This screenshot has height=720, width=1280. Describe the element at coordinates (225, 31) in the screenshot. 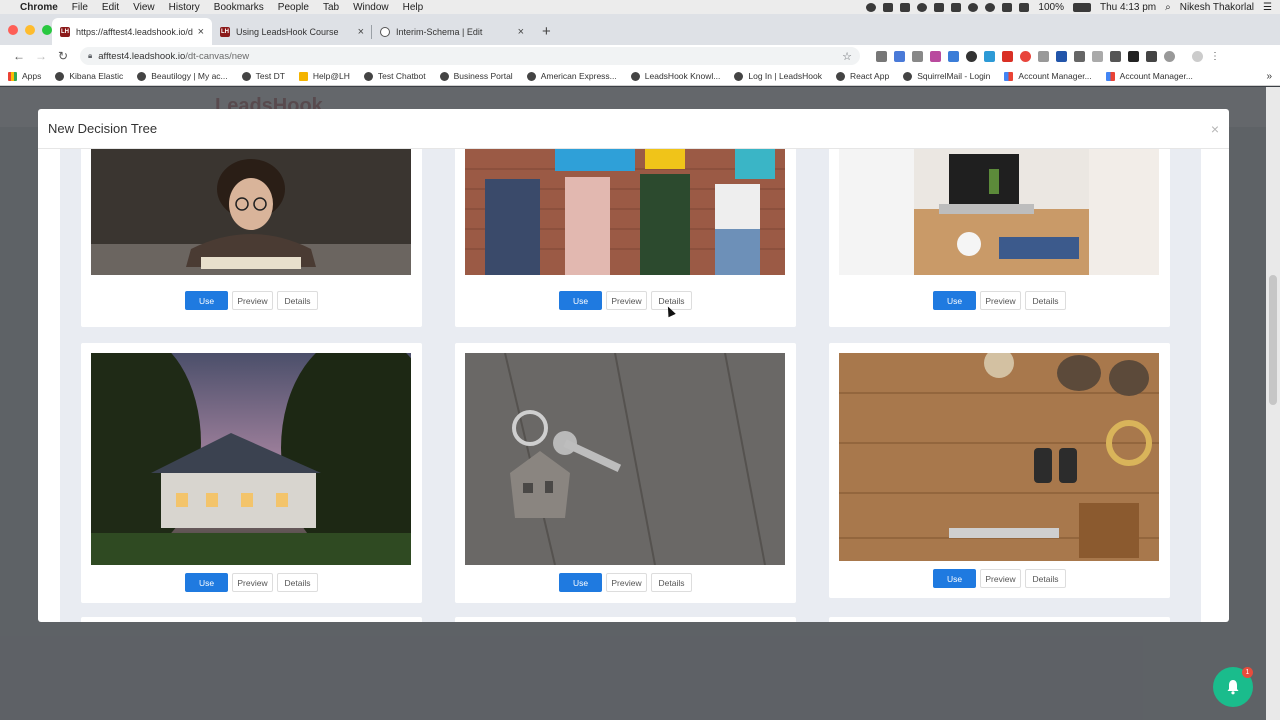

I see `leadshook-favicon-icon: LH` at that location.